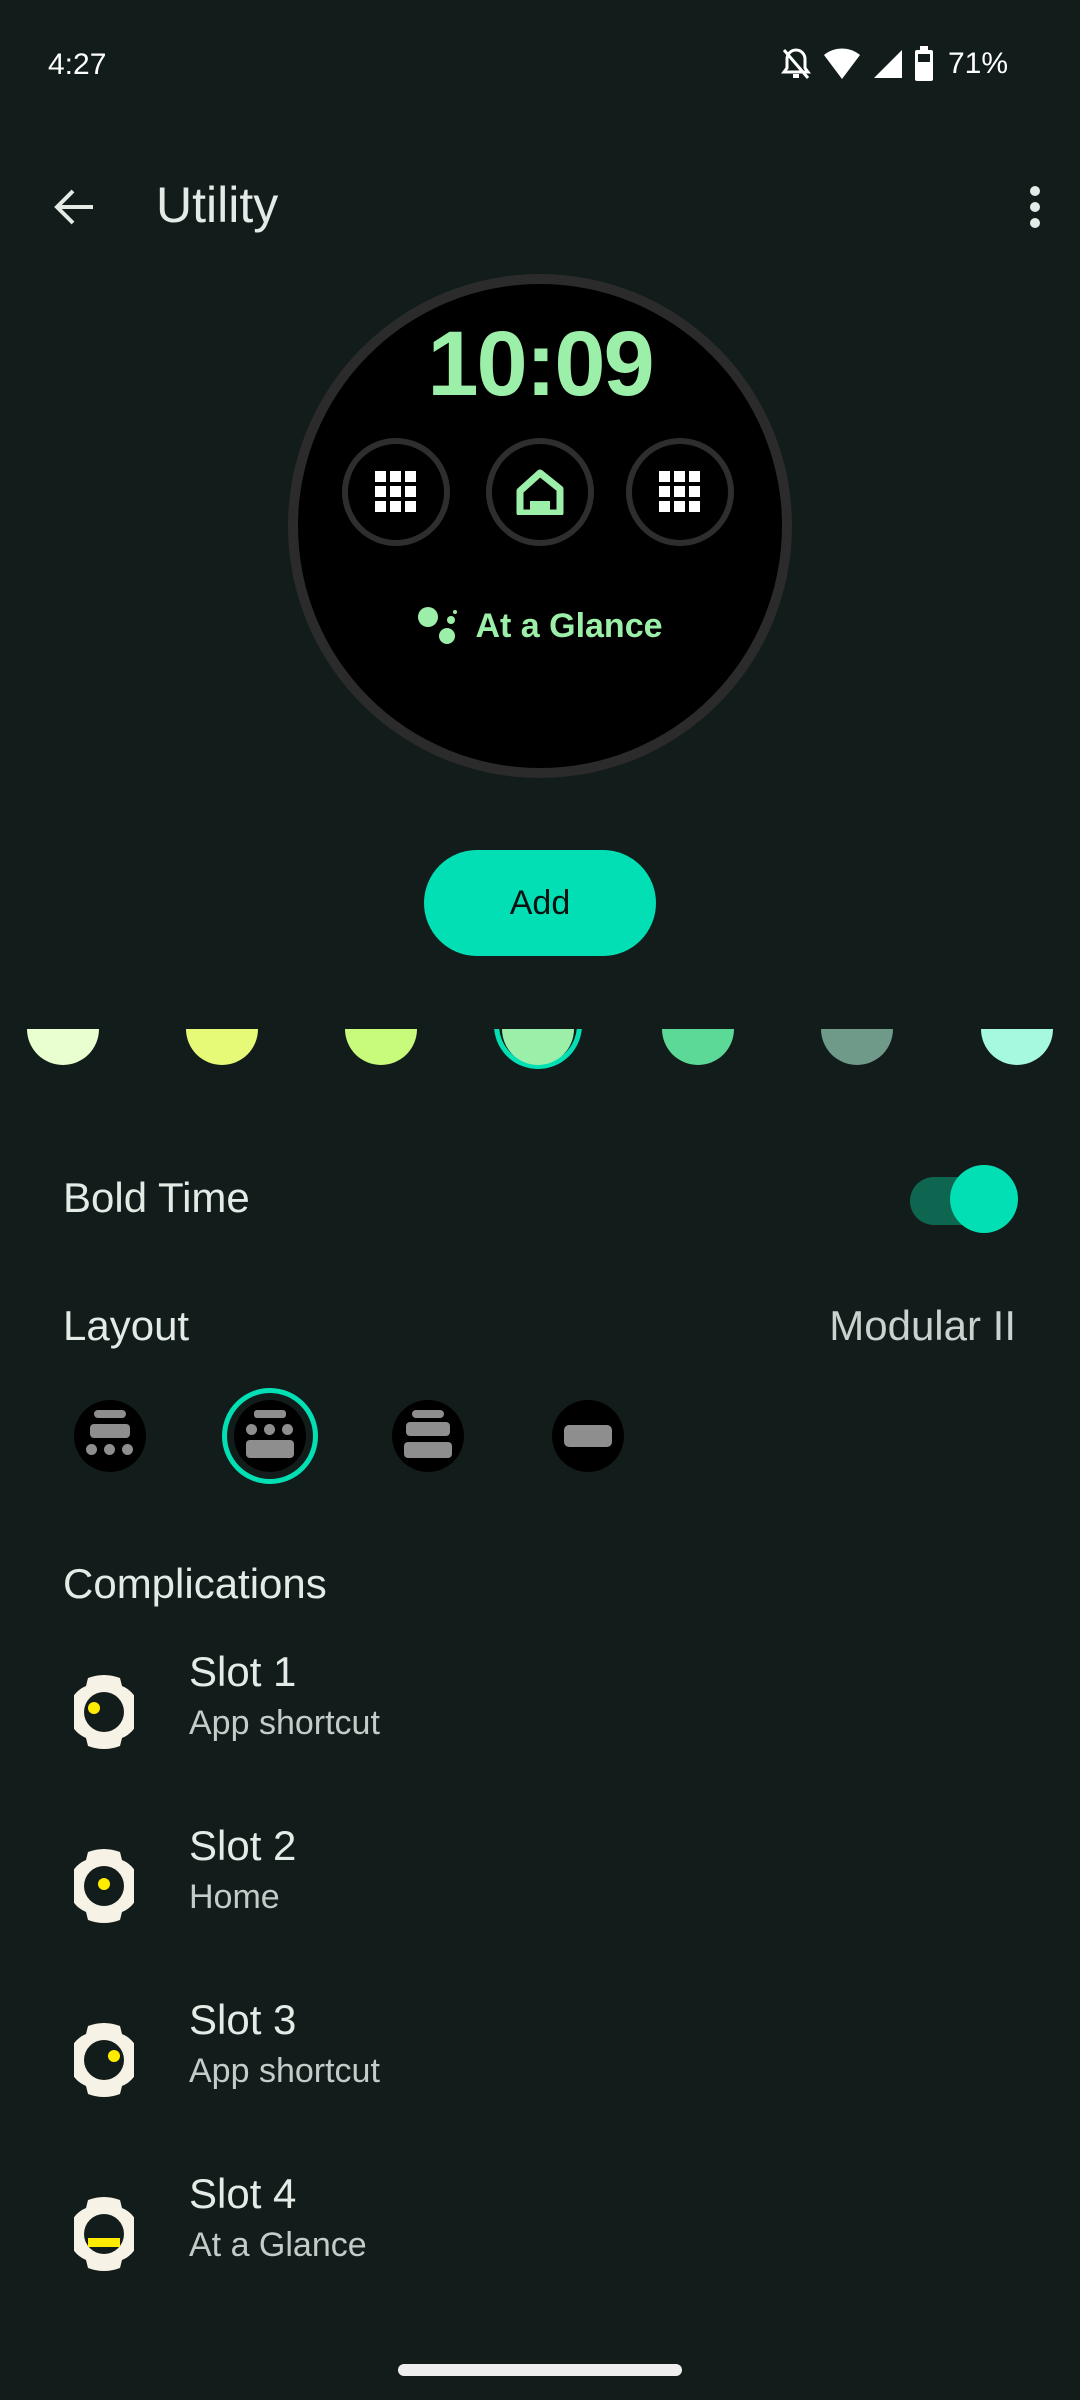  I want to click on page-title: Utility, so click(217, 205).